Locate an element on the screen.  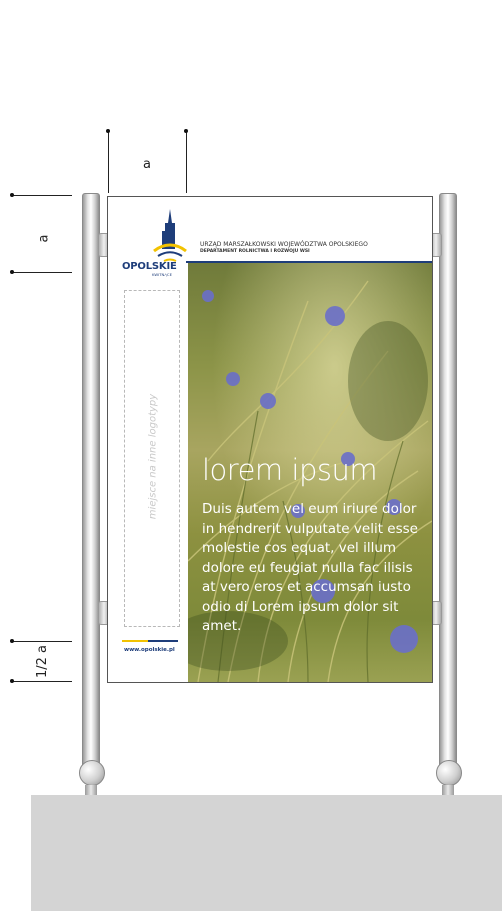
dim-side-bottom-dot is located at coordinates (12, 272).